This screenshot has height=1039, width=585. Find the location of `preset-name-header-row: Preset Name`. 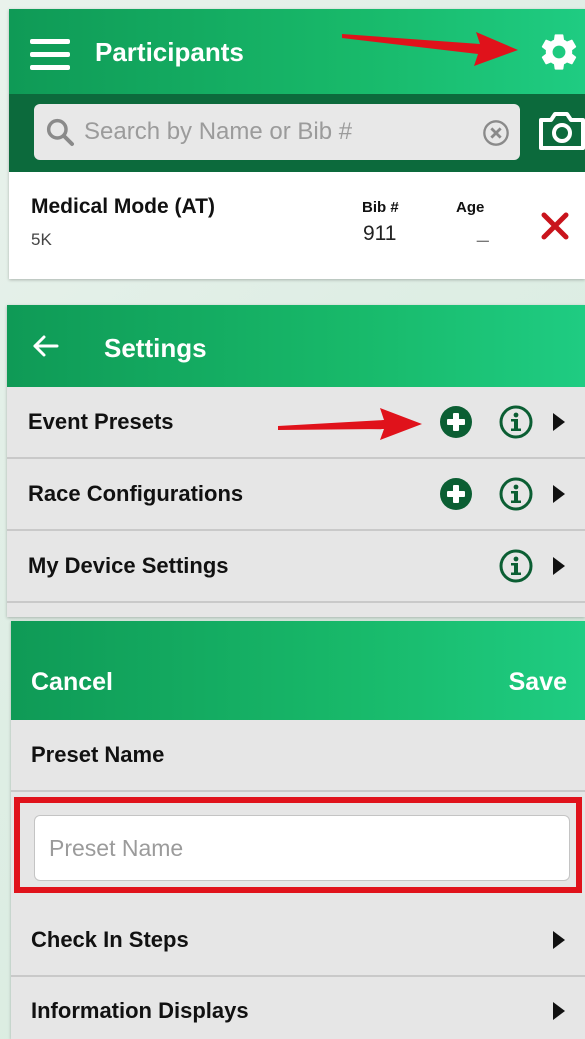

preset-name-header-row: Preset Name is located at coordinates (298, 756).